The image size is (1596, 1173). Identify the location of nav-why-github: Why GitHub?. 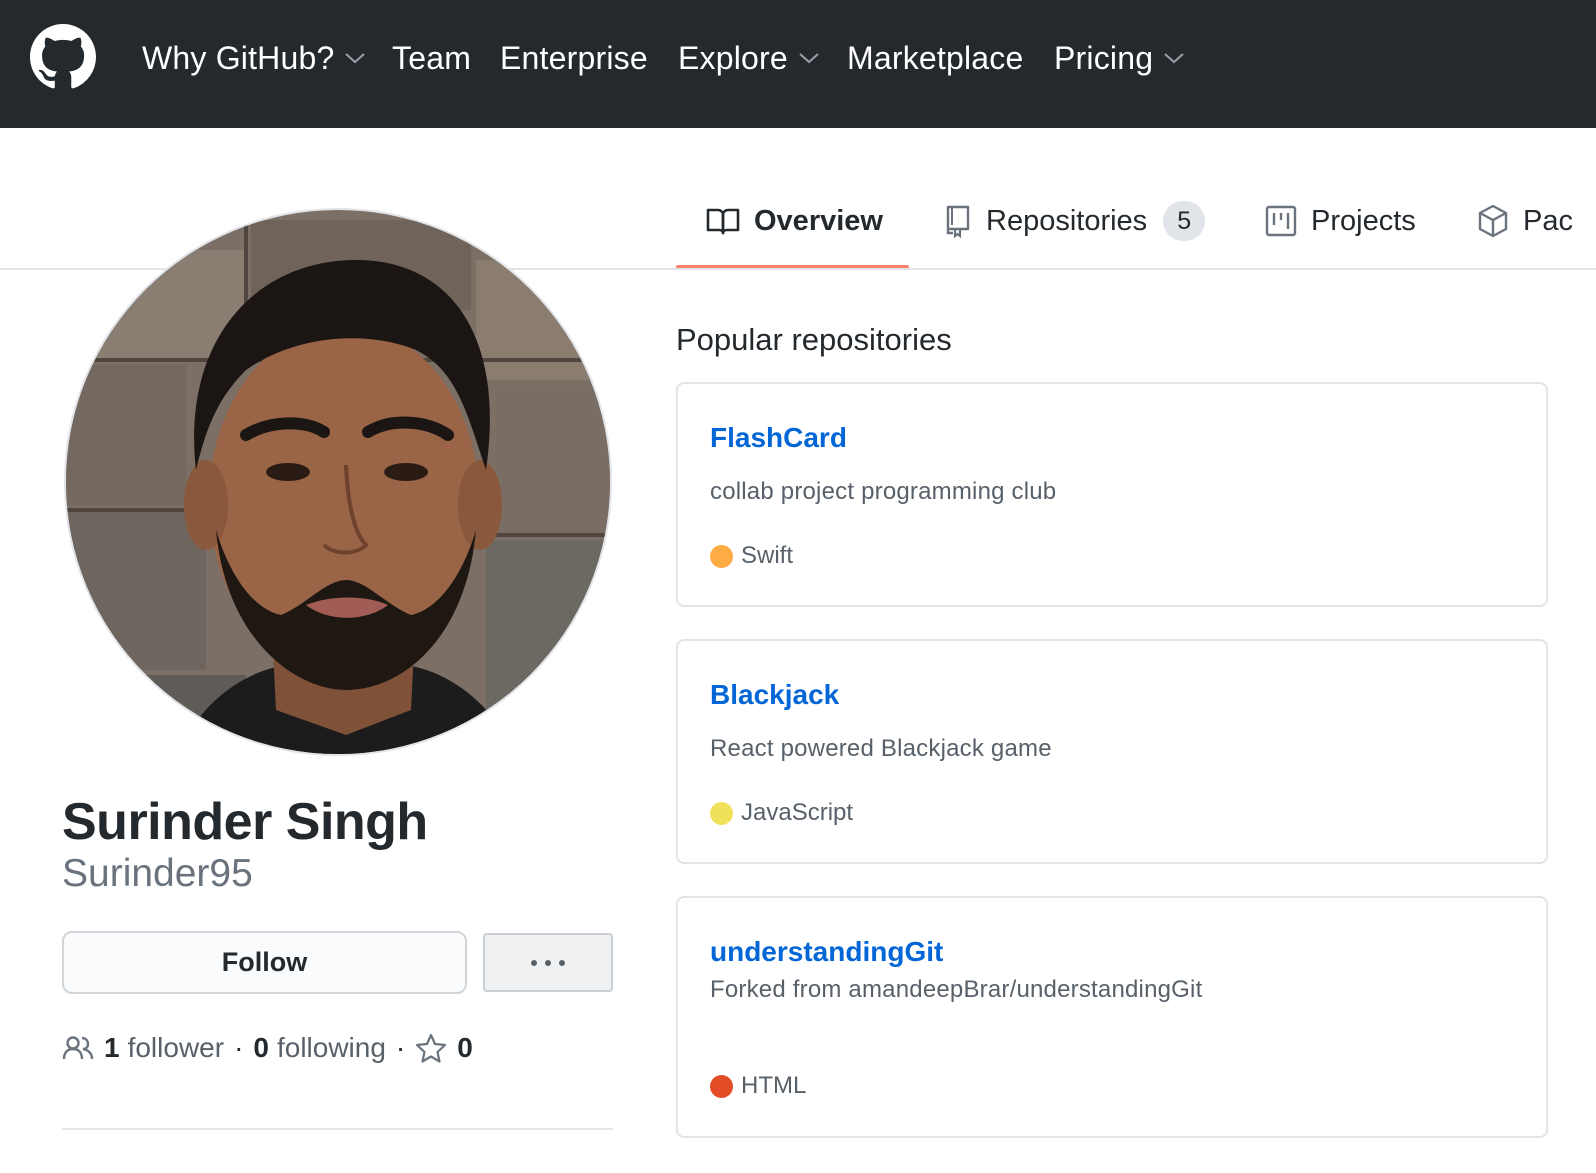
(254, 58).